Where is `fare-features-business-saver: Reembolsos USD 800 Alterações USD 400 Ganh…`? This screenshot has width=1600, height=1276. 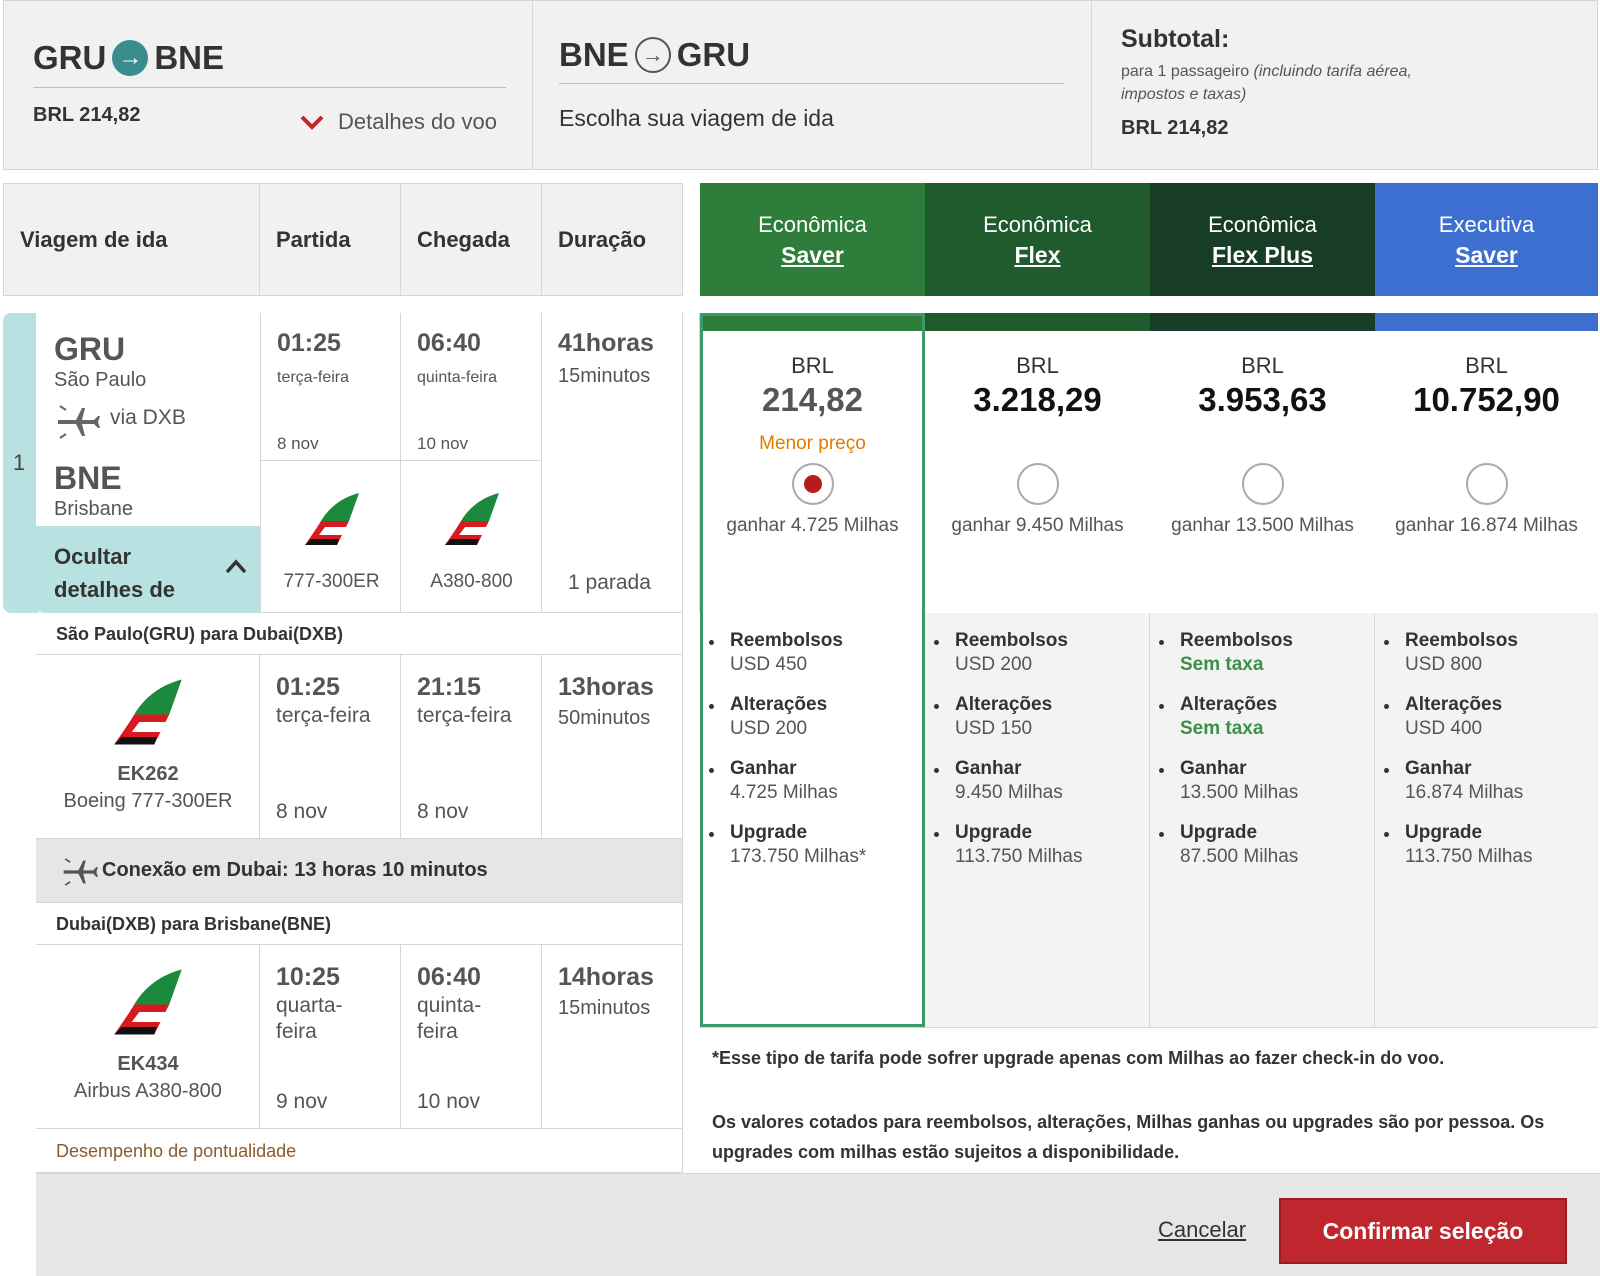
fare-features-business-saver: Reembolsos USD 800 Alterações USD 400 Ganh… is located at coordinates (1486, 820).